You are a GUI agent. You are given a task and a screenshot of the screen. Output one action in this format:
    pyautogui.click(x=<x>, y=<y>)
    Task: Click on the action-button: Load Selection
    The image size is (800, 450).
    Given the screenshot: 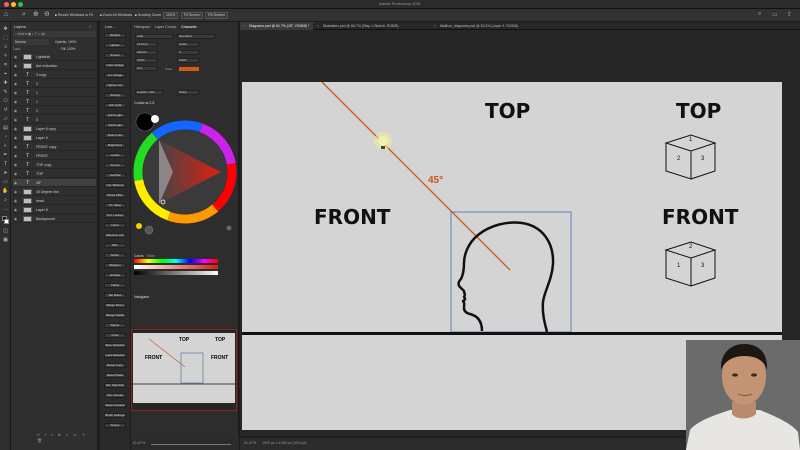 What is the action you would take?
    pyautogui.click(x=115, y=355)
    